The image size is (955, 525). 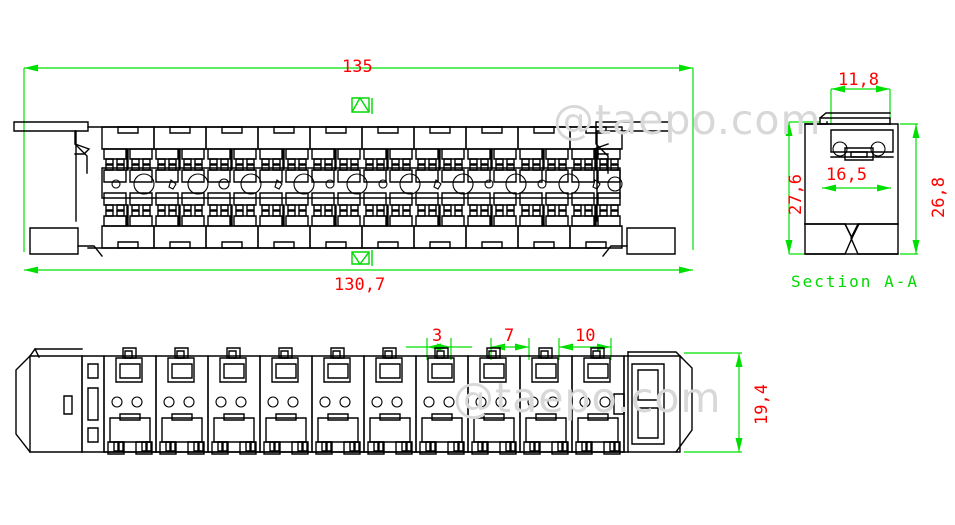 I want to click on dimension-text-depth: 19,4, so click(x=762, y=404).